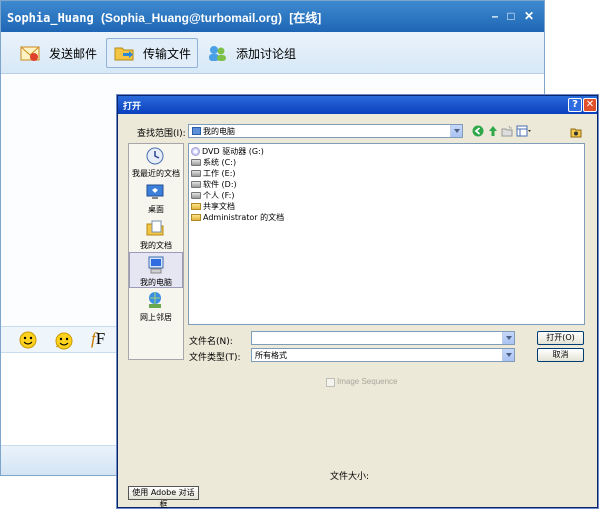  I want to click on list-item: 工作 (E:), so click(213, 173).